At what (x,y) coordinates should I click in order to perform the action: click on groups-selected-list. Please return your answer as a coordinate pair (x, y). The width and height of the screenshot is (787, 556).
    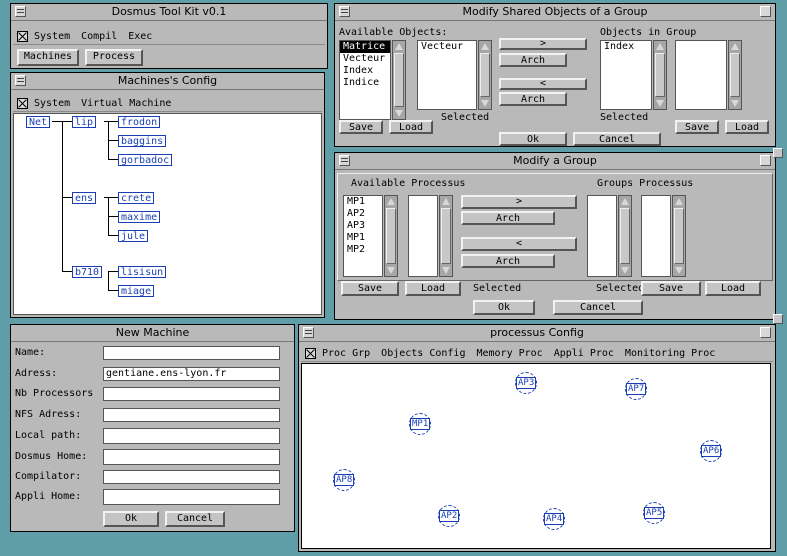
    Looking at the image, I should click on (656, 236).